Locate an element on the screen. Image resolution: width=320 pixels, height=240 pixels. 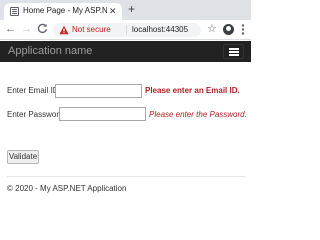
browser-tab: Home Page - My ASP.NET Applic ✕ is located at coordinates (63, 11).